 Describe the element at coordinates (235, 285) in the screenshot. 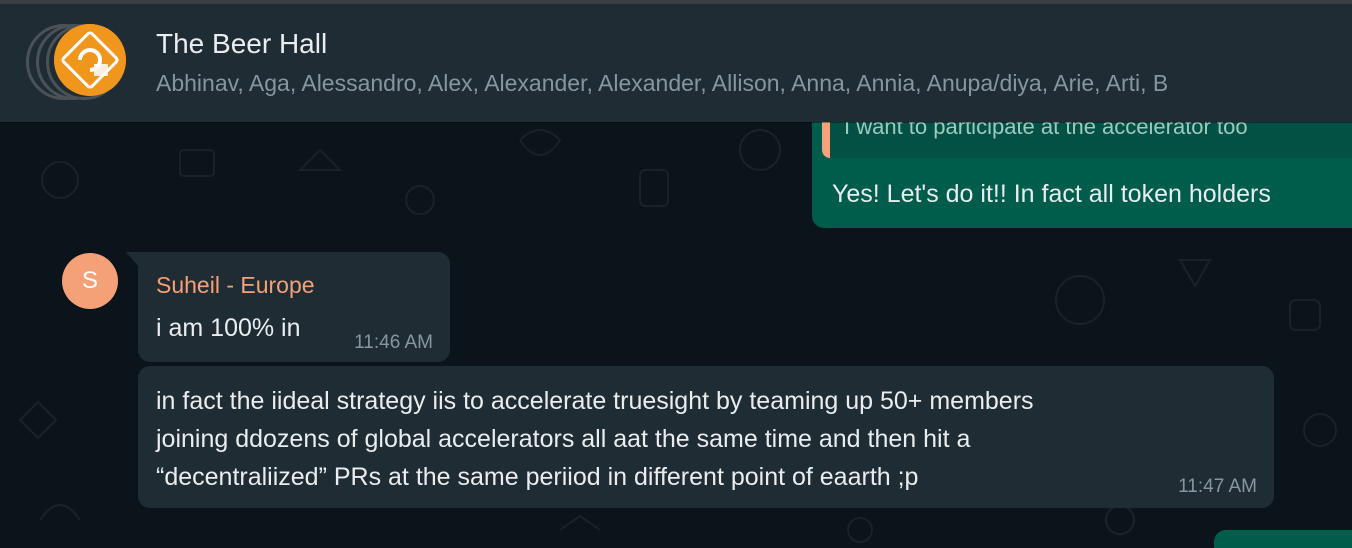

I see `sender-name: Suheil - Europe` at that location.